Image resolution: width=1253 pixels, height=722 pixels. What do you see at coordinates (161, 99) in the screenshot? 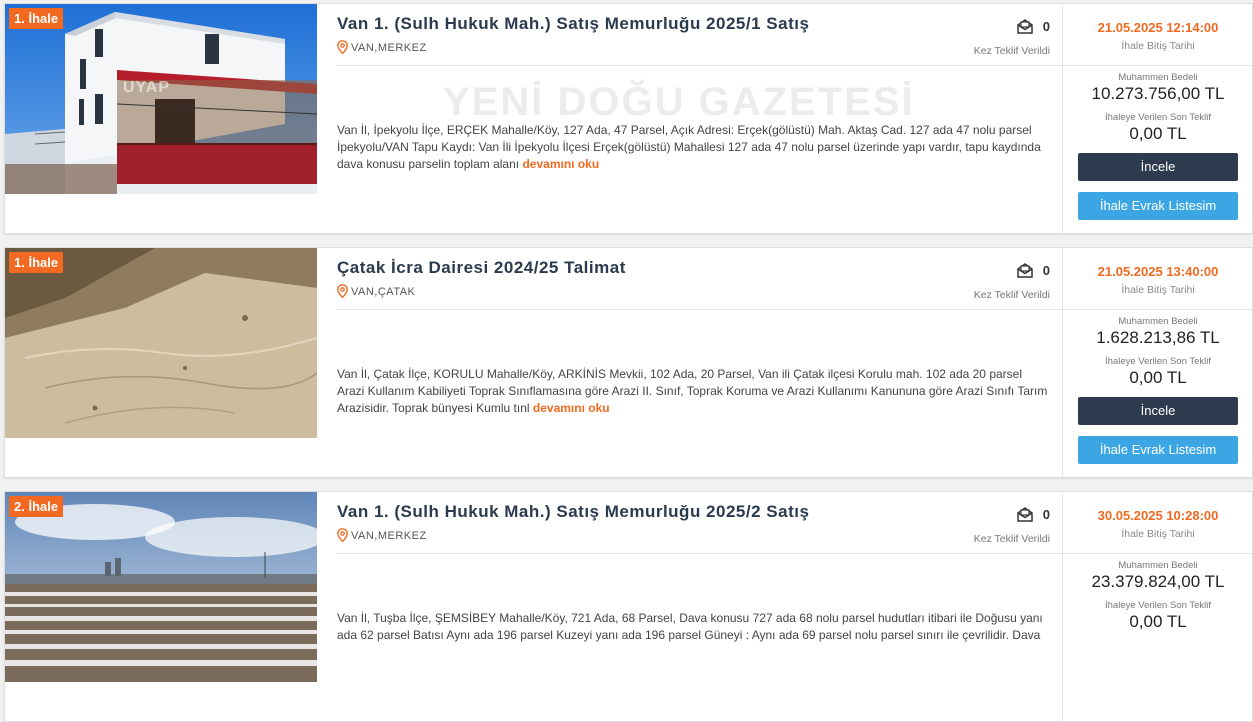
I see `listing-photo: 1. İhale UYAP` at bounding box center [161, 99].